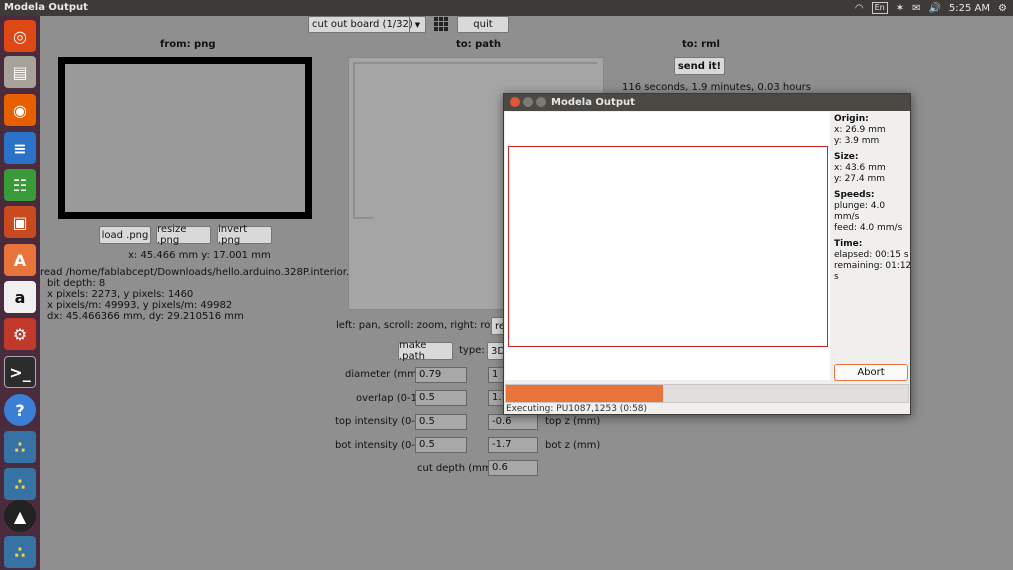  Describe the element at coordinates (577, 409) in the screenshot. I see `status-text: Executing: PU1087,1253 (0:58)` at that location.